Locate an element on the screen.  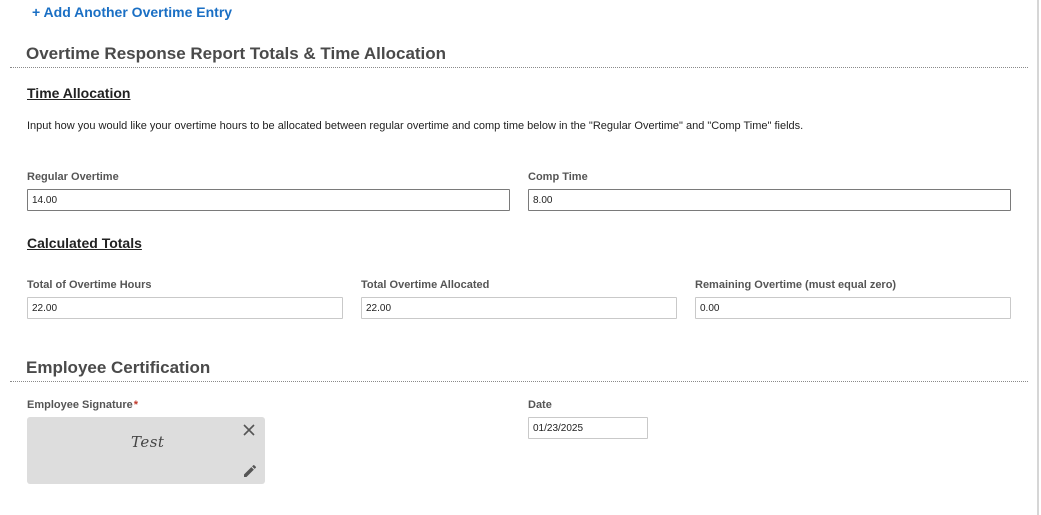
close-icon is located at coordinates (249, 430).